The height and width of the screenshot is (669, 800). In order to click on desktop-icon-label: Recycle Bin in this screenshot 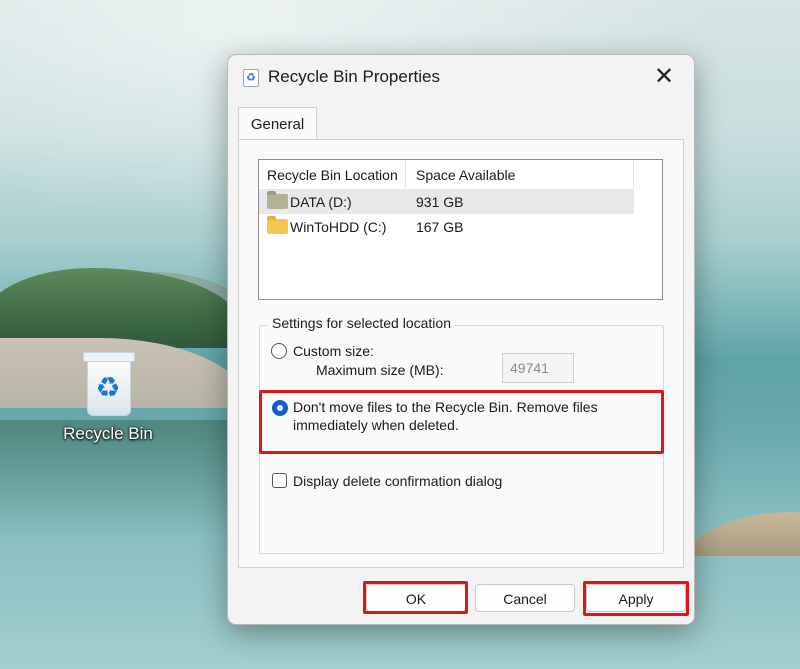, I will do `click(108, 433)`.